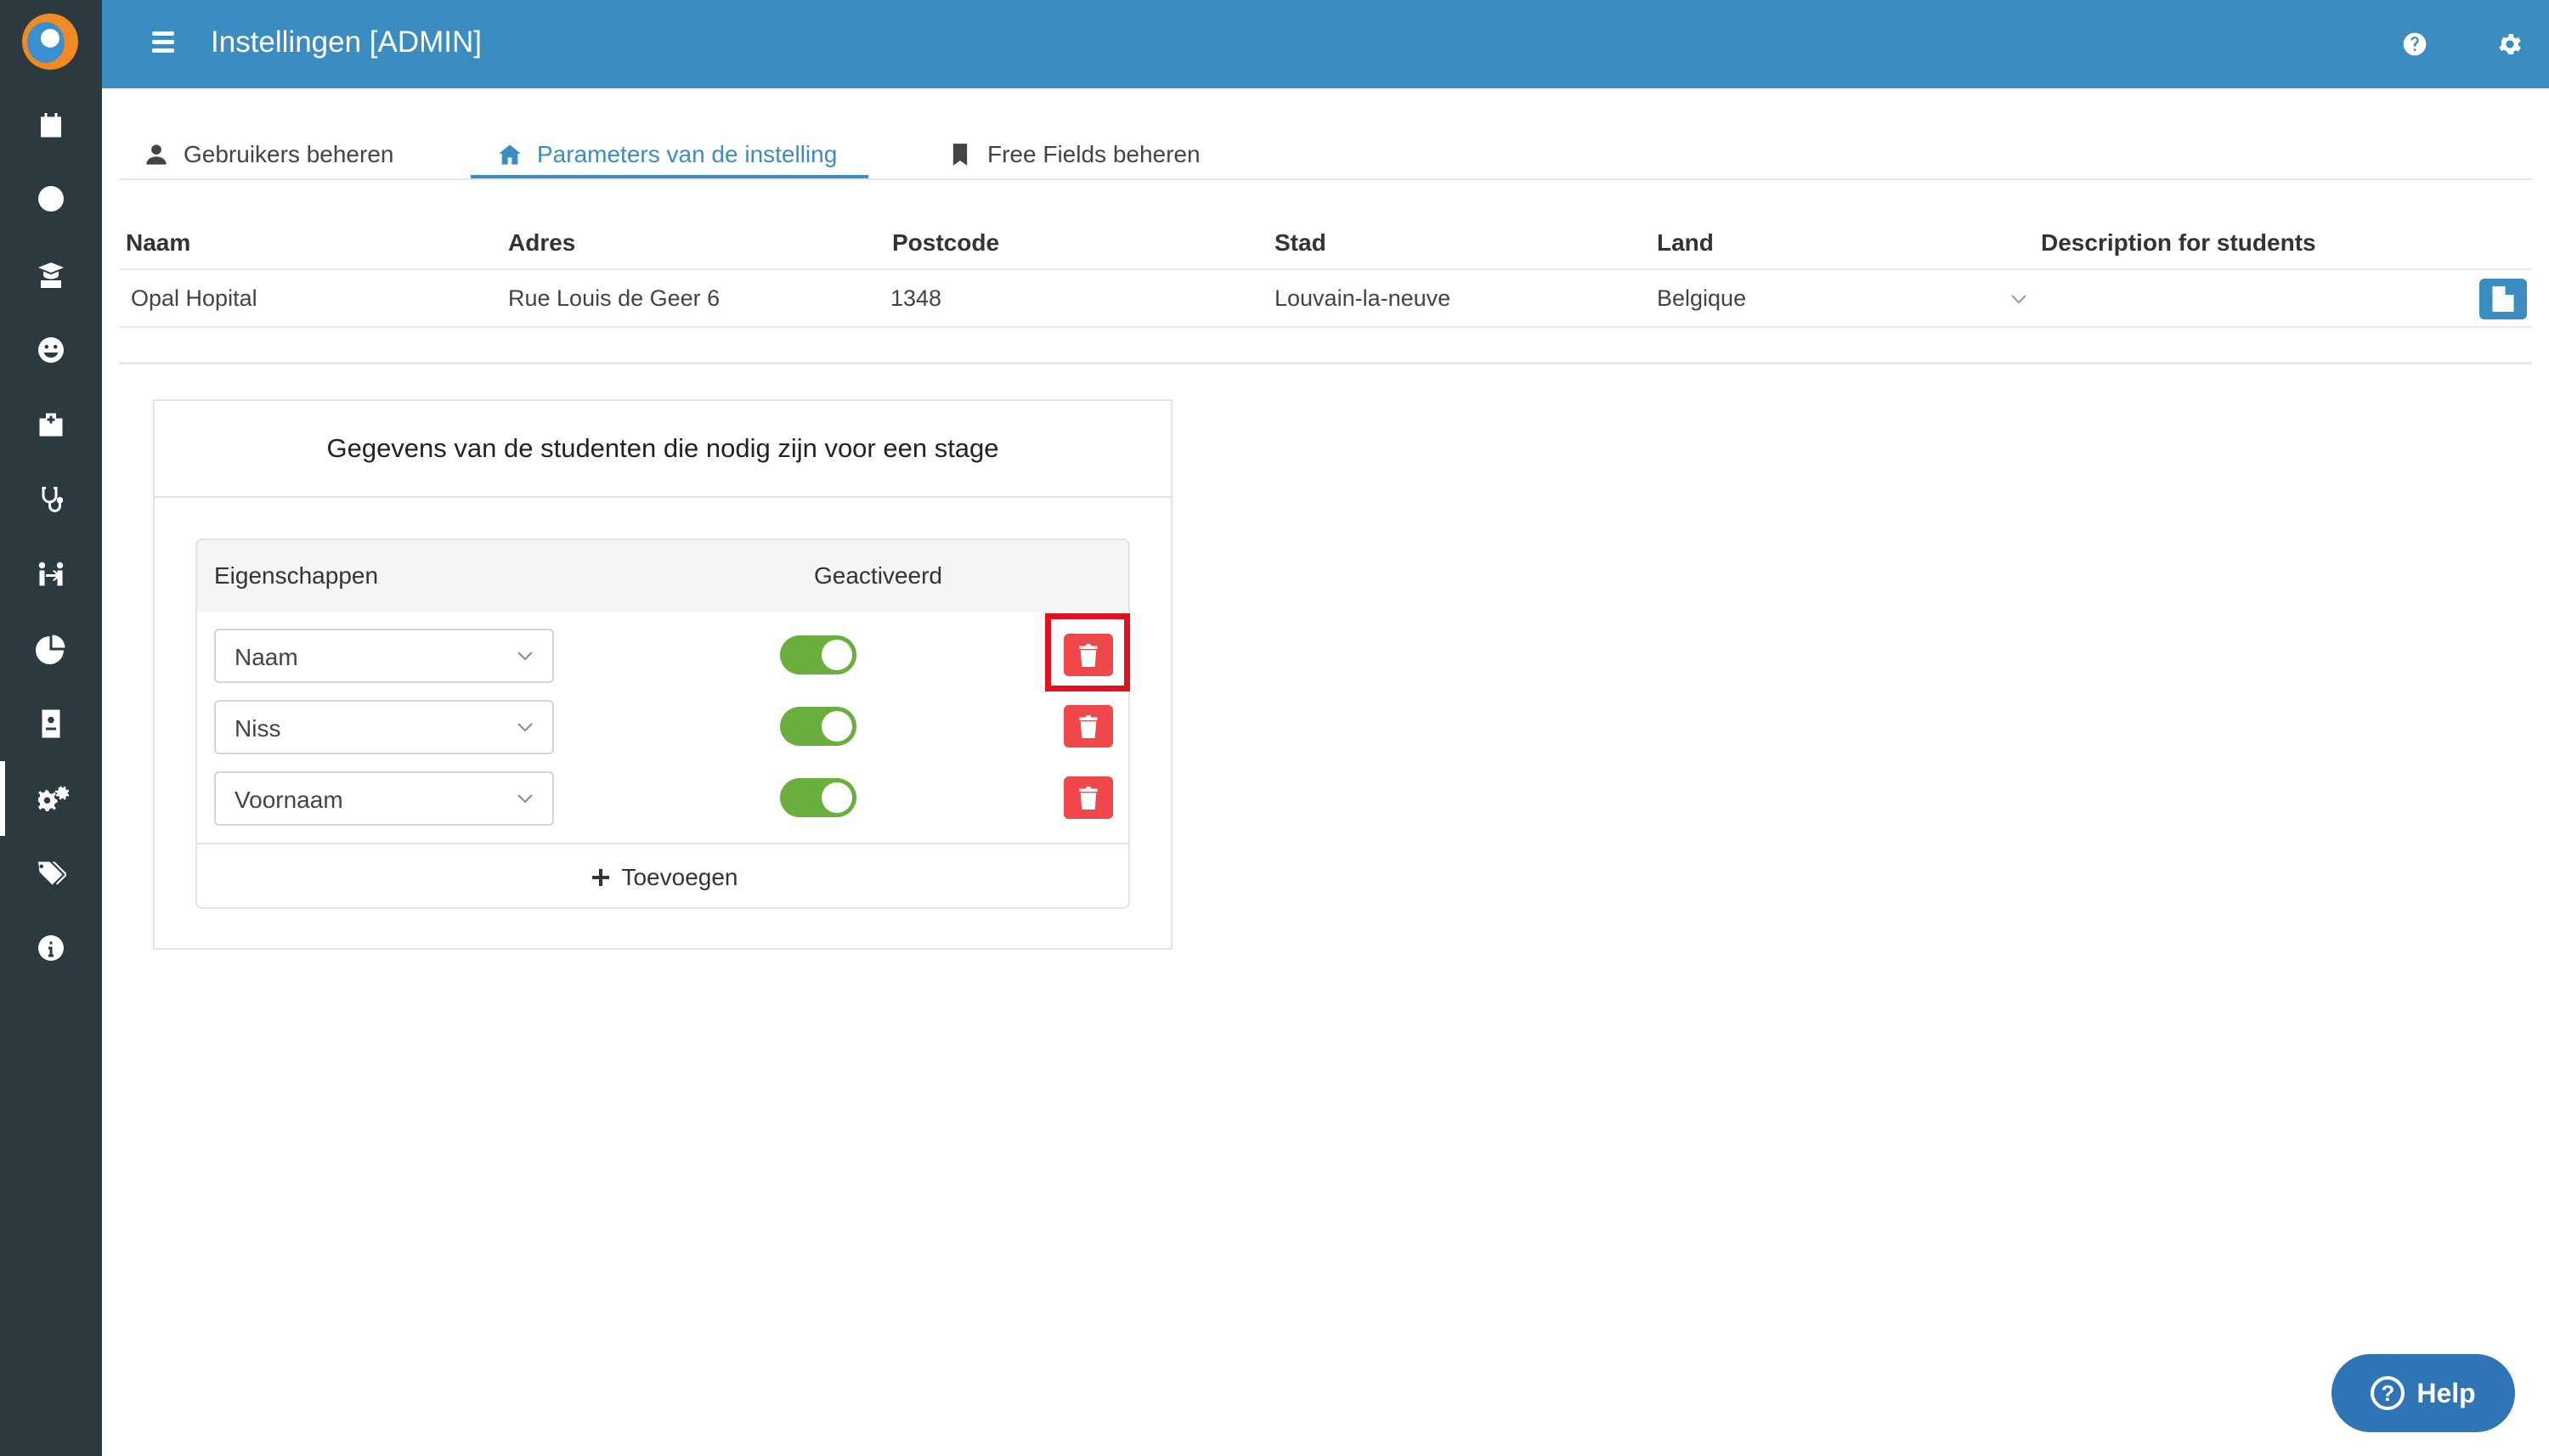  Describe the element at coordinates (542, 243) in the screenshot. I see `col-header-adres: Adres` at that location.